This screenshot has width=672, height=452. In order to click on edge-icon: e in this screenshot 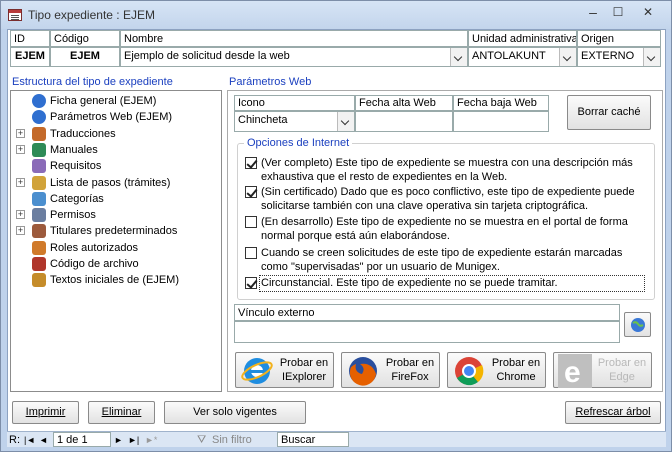, I will do `click(575, 371)`.